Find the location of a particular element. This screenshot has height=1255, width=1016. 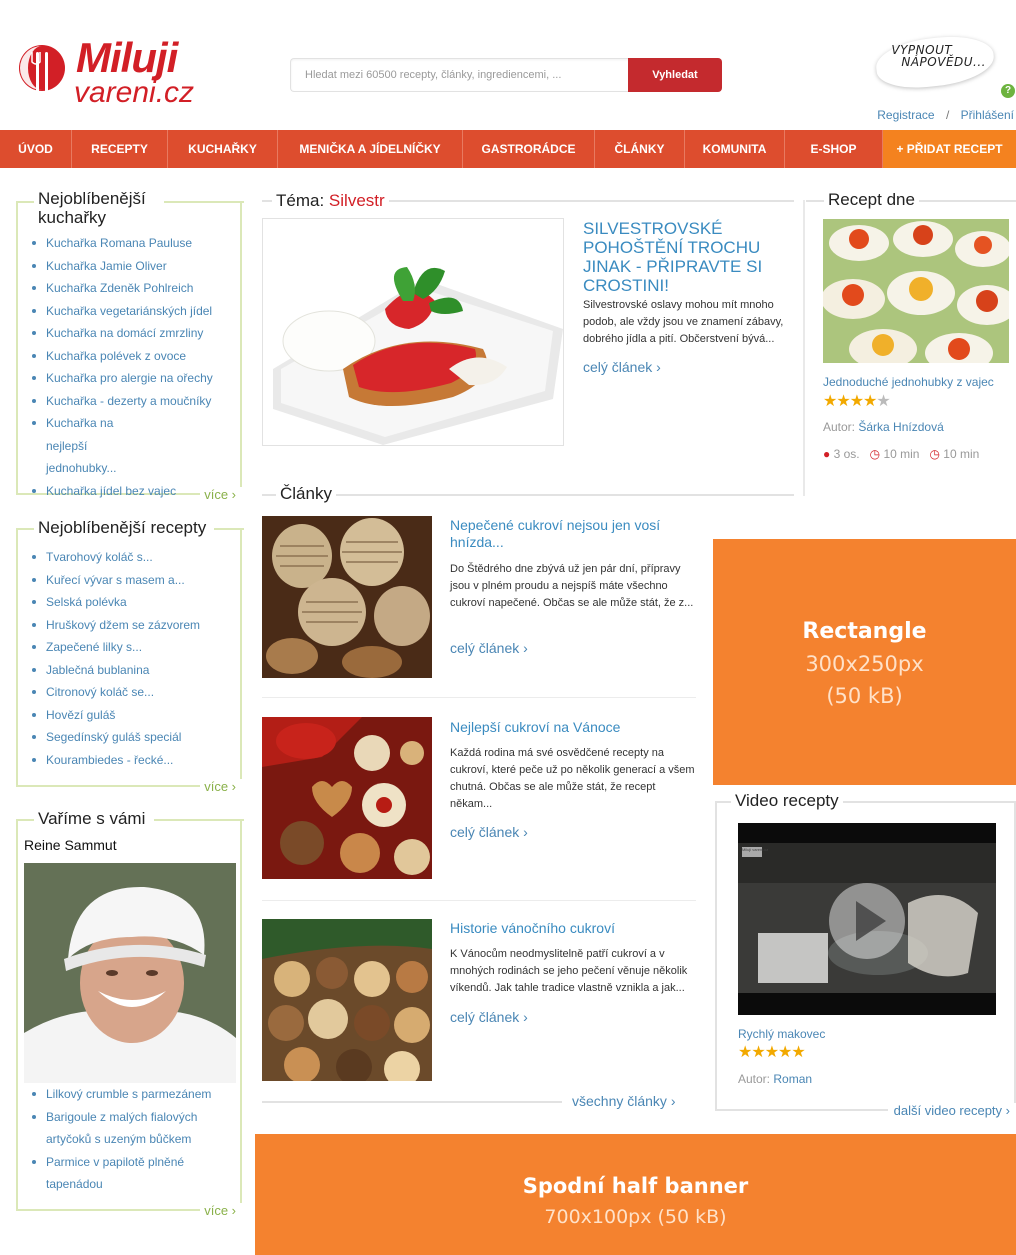

nav-menicka: MENIČKA A JÍDELNÍČKY is located at coordinates (370, 149).